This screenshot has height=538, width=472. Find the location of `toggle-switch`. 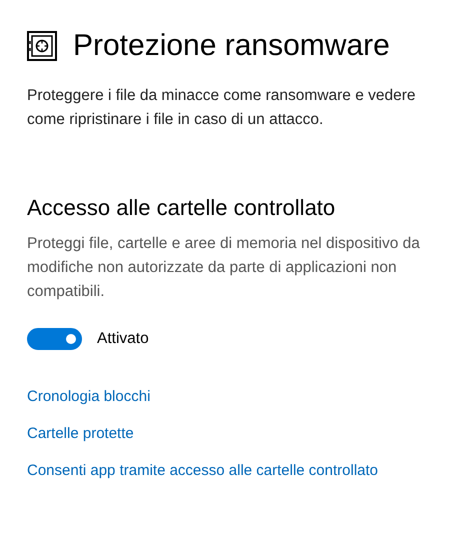

toggle-switch is located at coordinates (54, 339).